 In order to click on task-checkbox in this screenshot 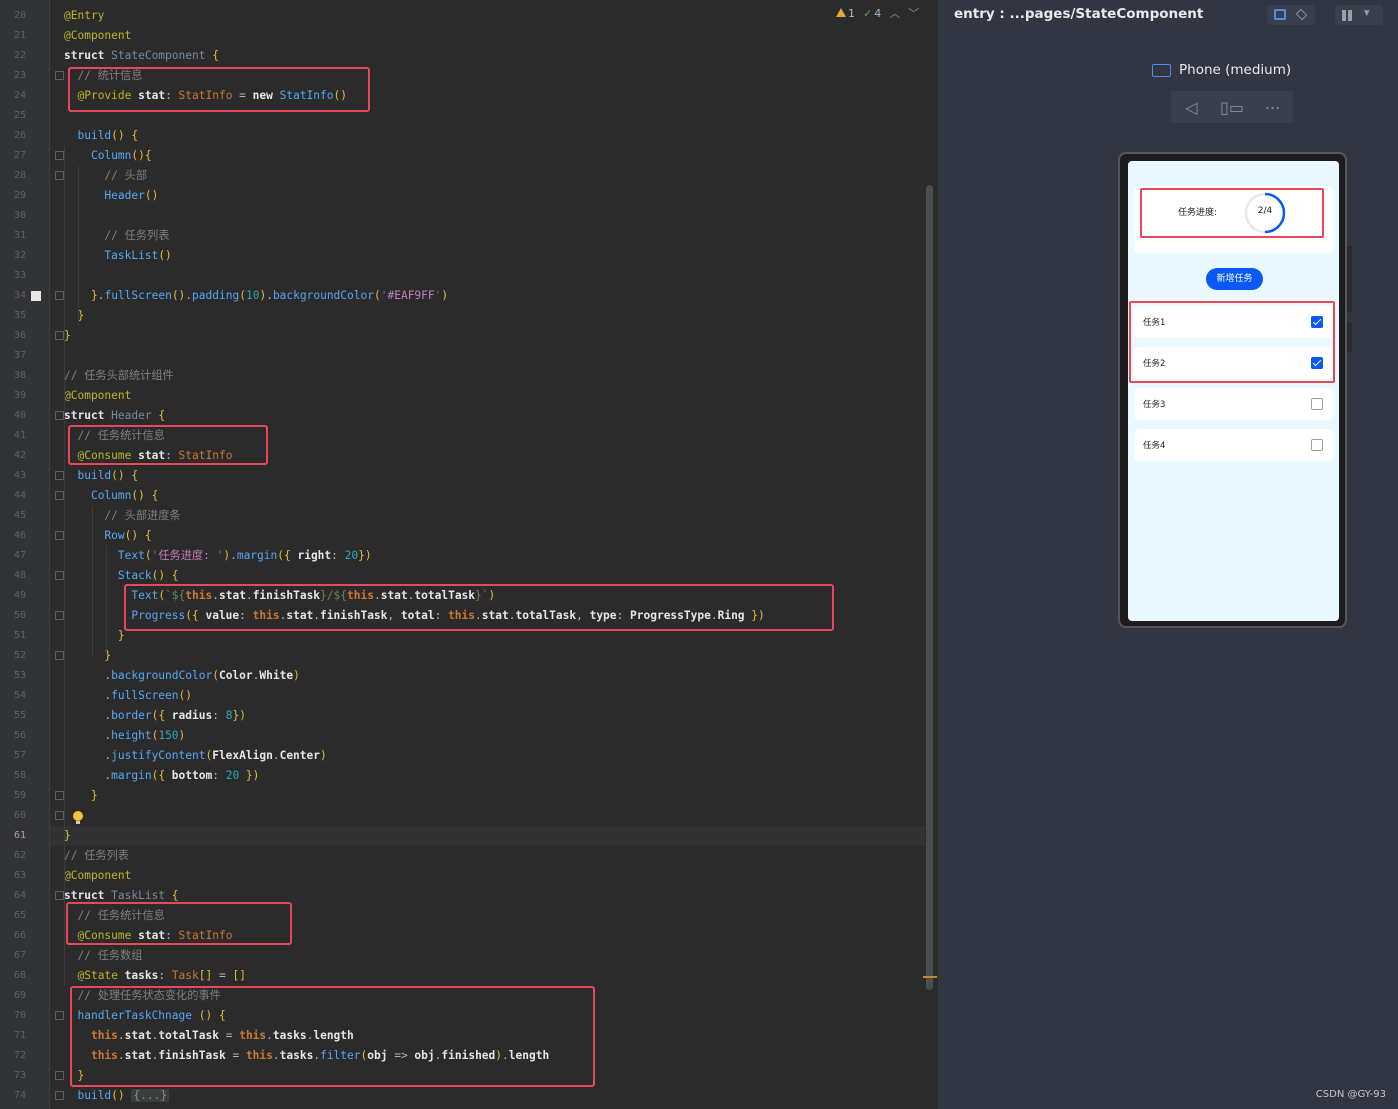, I will do `click(1317, 404)`.